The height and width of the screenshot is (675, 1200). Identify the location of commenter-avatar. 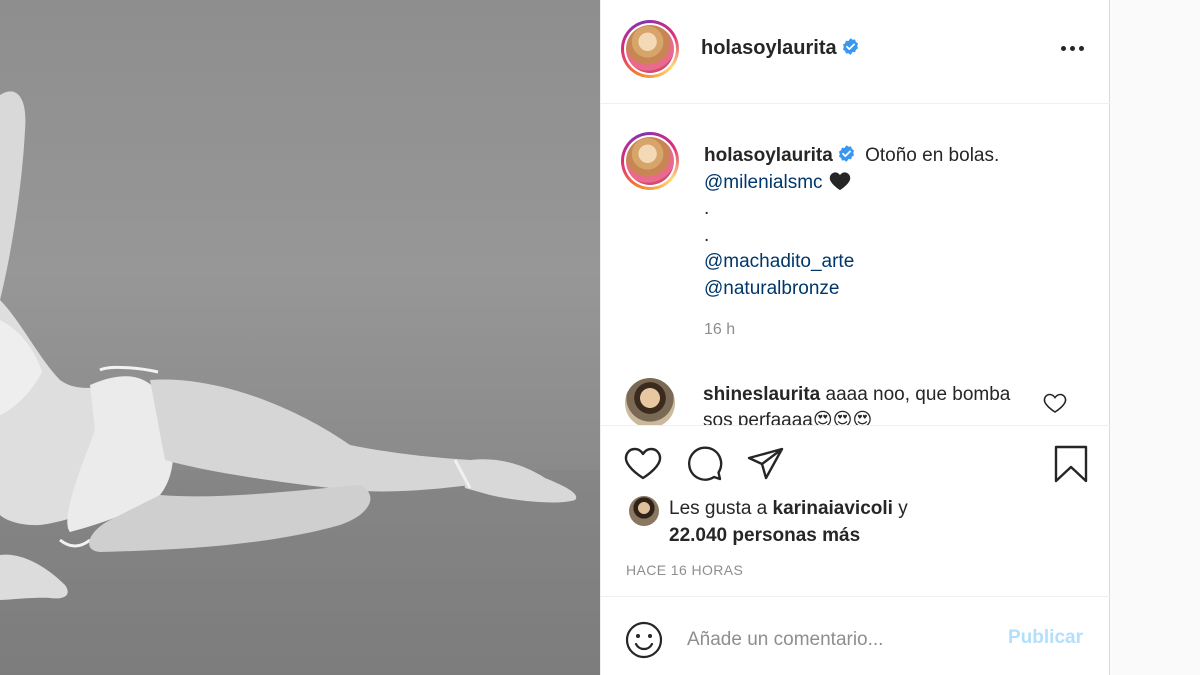
(650, 401).